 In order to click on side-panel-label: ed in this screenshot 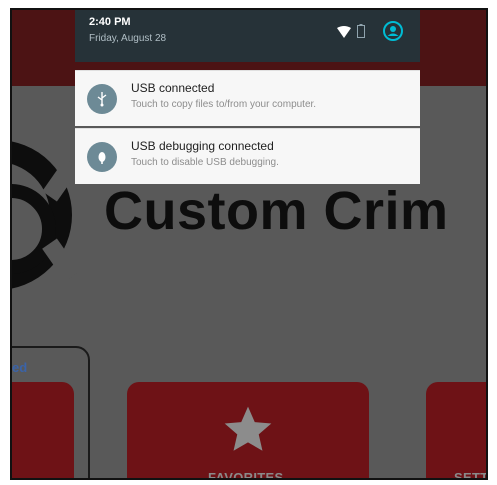, I will do `click(20, 367)`.